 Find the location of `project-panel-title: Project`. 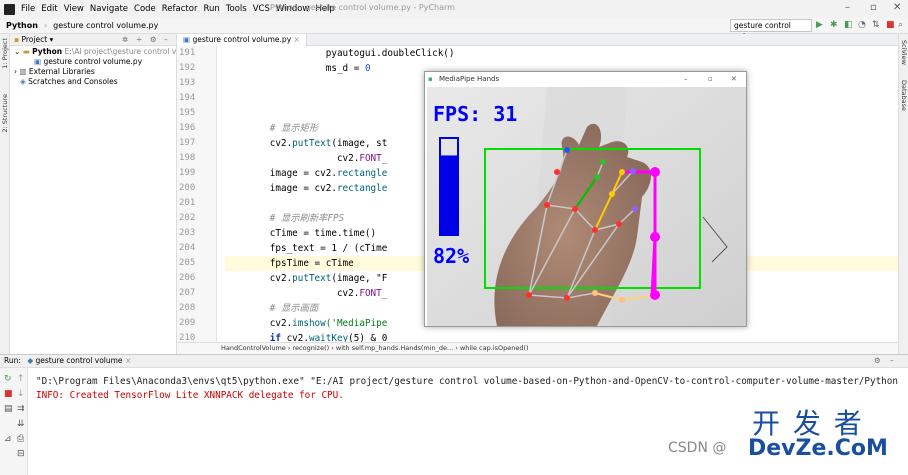

project-panel-title: Project is located at coordinates (34, 39).